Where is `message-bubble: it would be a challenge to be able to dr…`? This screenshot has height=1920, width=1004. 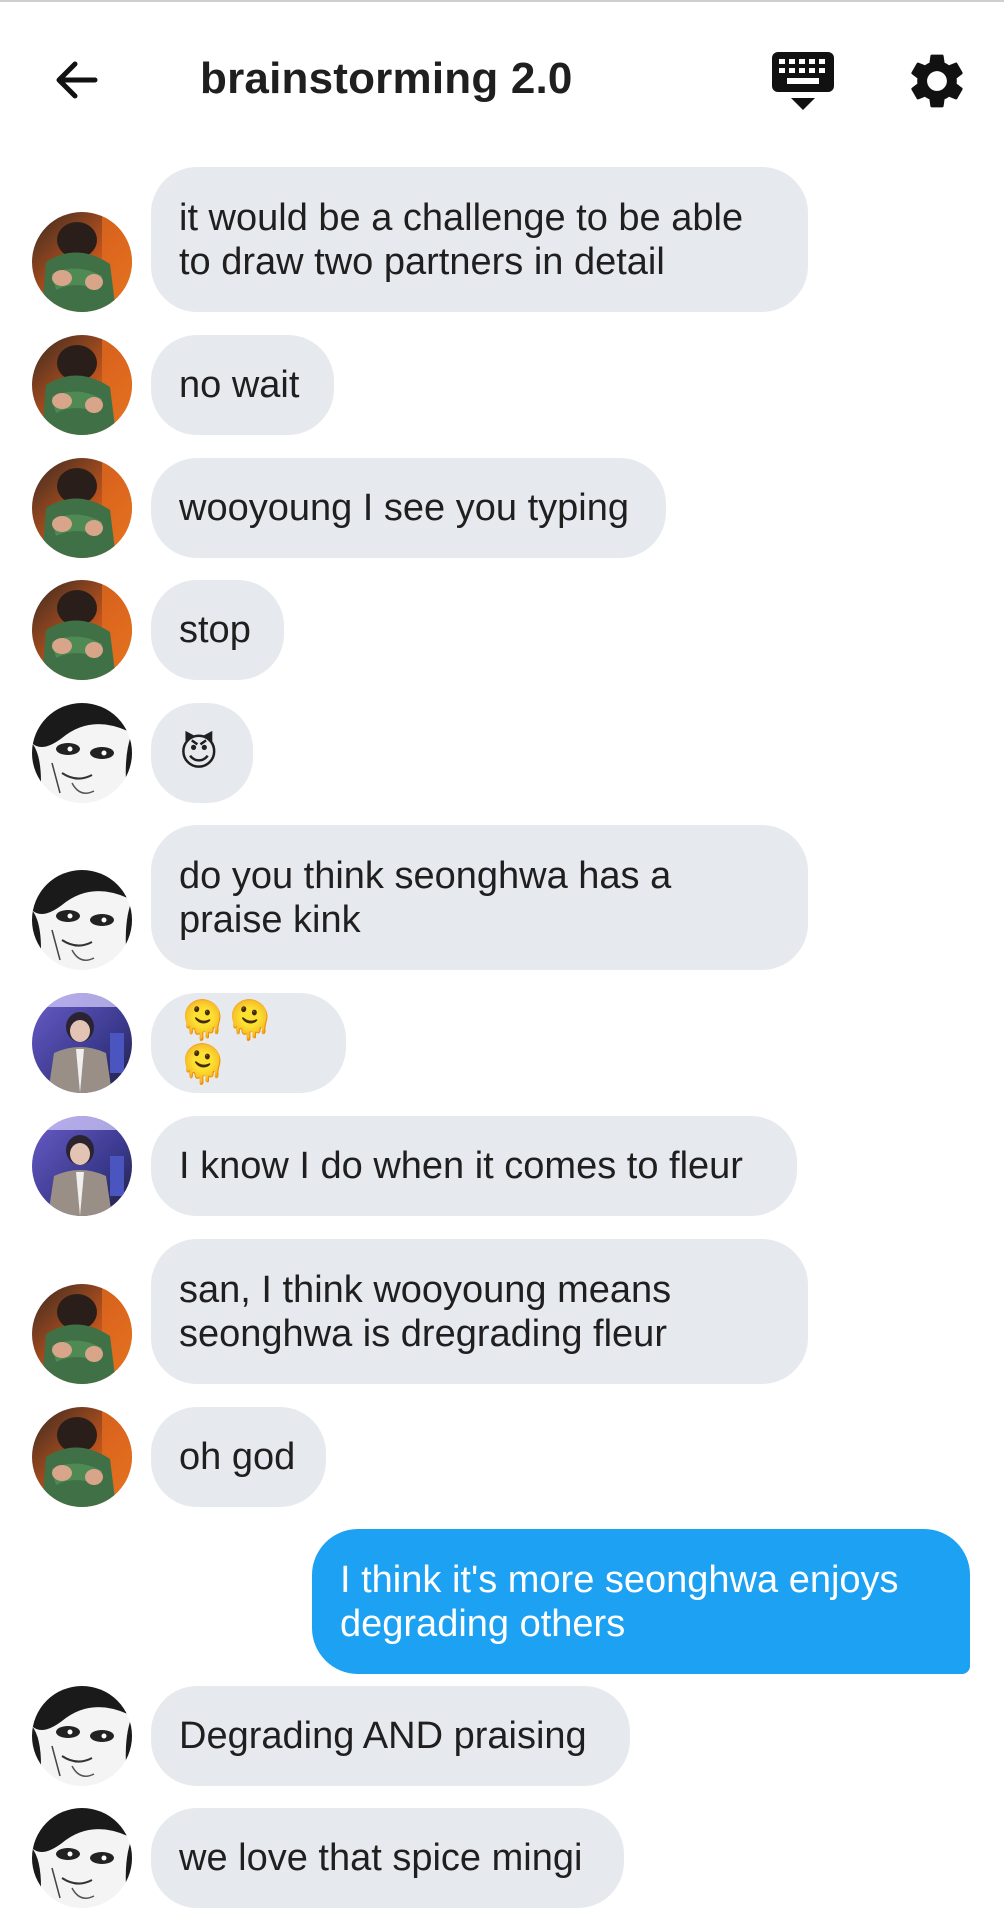 message-bubble: it would be a challenge to be able to dr… is located at coordinates (479, 239).